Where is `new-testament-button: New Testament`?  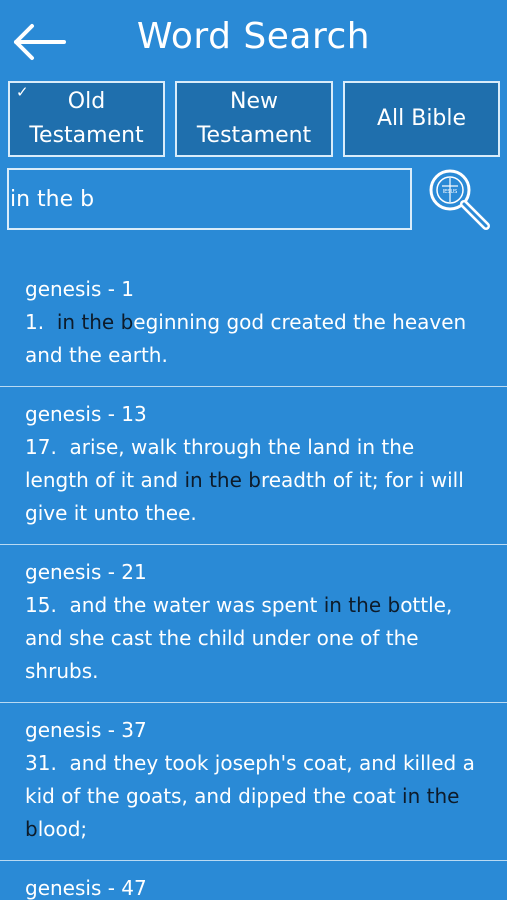
new-testament-button: New Testament is located at coordinates (254, 119).